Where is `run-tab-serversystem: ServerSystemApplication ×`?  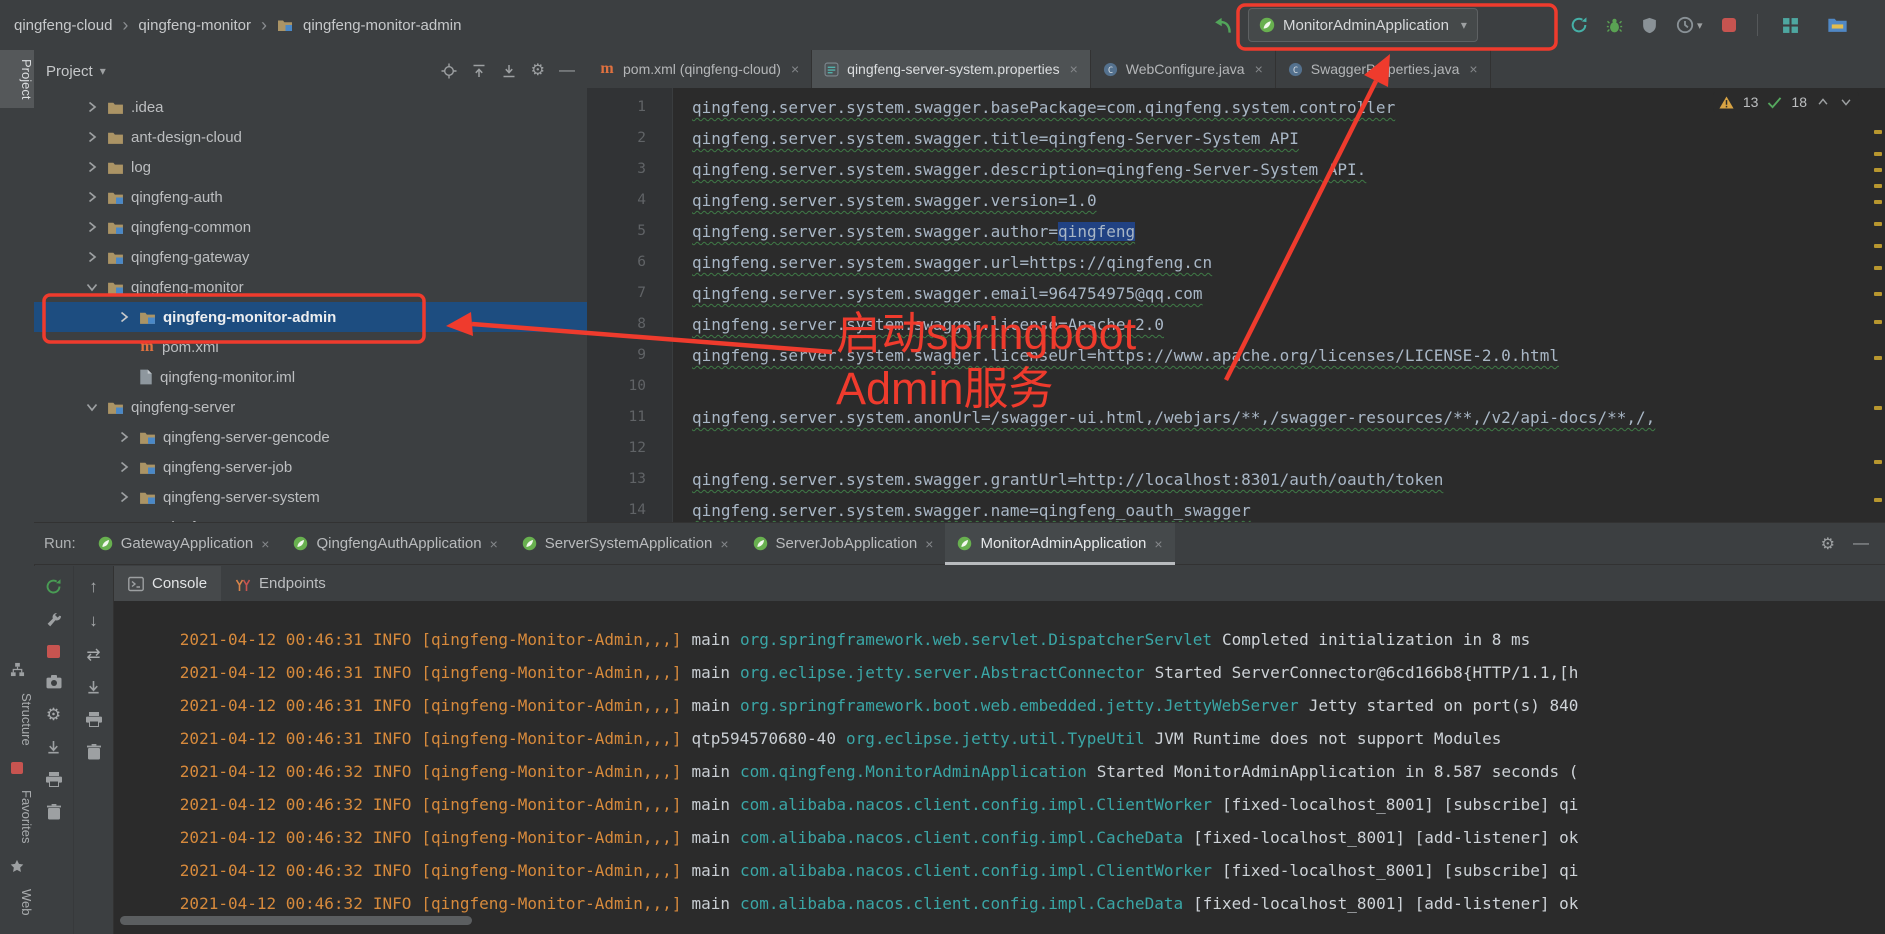
run-tab-serversystem: ServerSystemApplication × is located at coordinates (625, 544).